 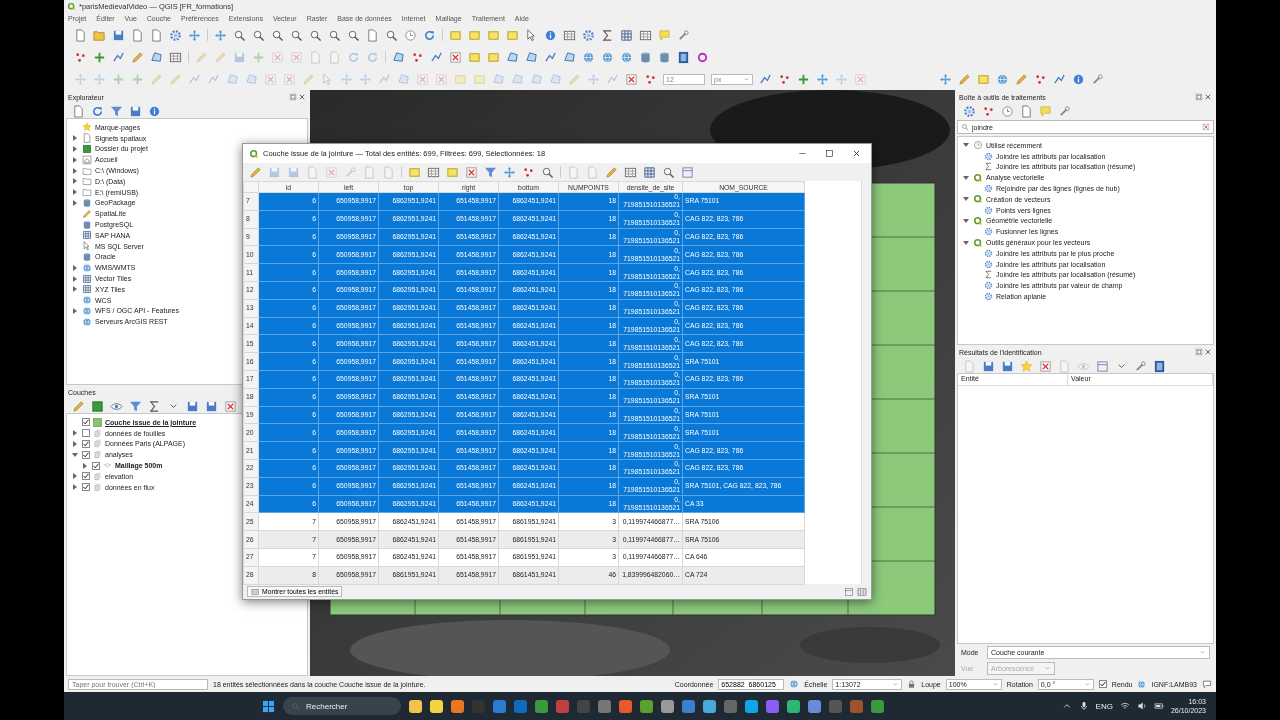 I want to click on info-icon, so click(x=154, y=111).